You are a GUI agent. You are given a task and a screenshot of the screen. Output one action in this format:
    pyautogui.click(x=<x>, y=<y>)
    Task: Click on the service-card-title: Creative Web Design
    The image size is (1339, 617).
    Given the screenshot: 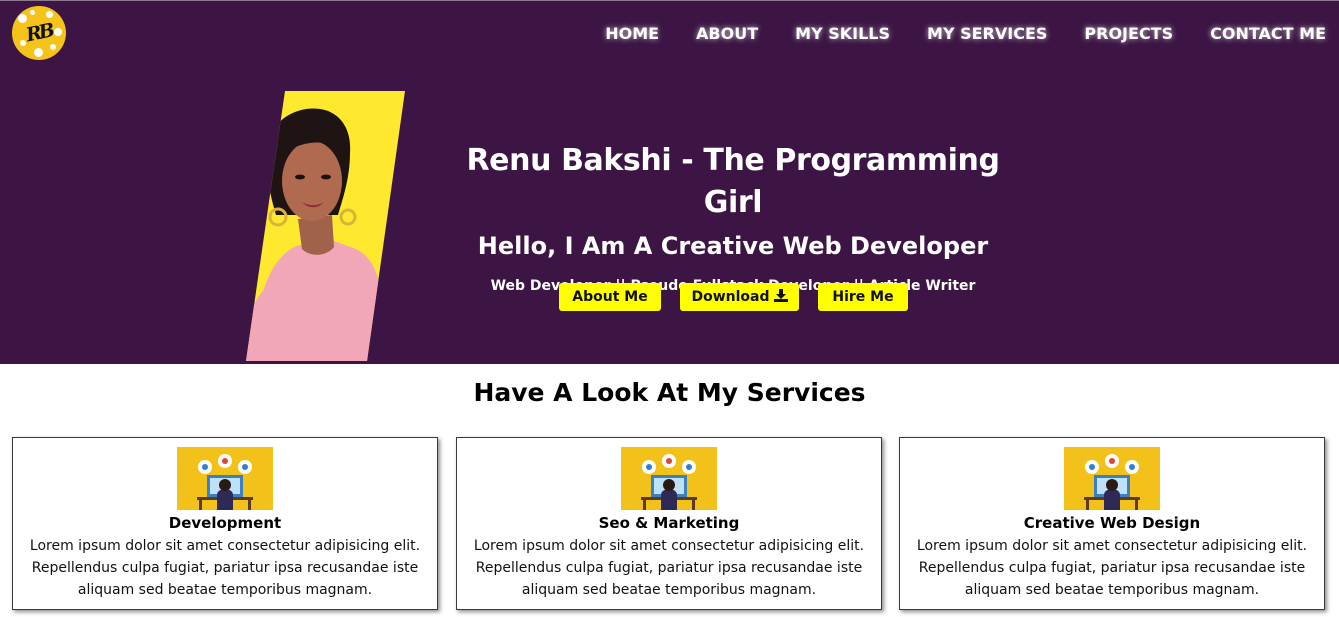 What is the action you would take?
    pyautogui.click(x=1112, y=523)
    